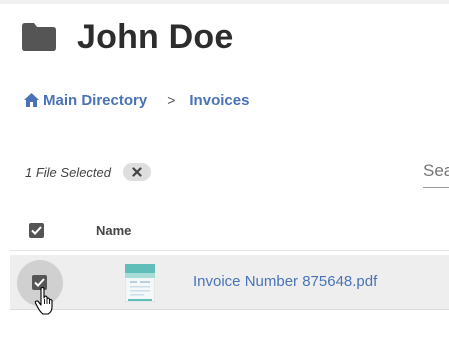 Image resolution: width=449 pixels, height=354 pixels. Describe the element at coordinates (285, 281) in the screenshot. I see `file-name-link: Invoice Number 875648.pdf` at that location.